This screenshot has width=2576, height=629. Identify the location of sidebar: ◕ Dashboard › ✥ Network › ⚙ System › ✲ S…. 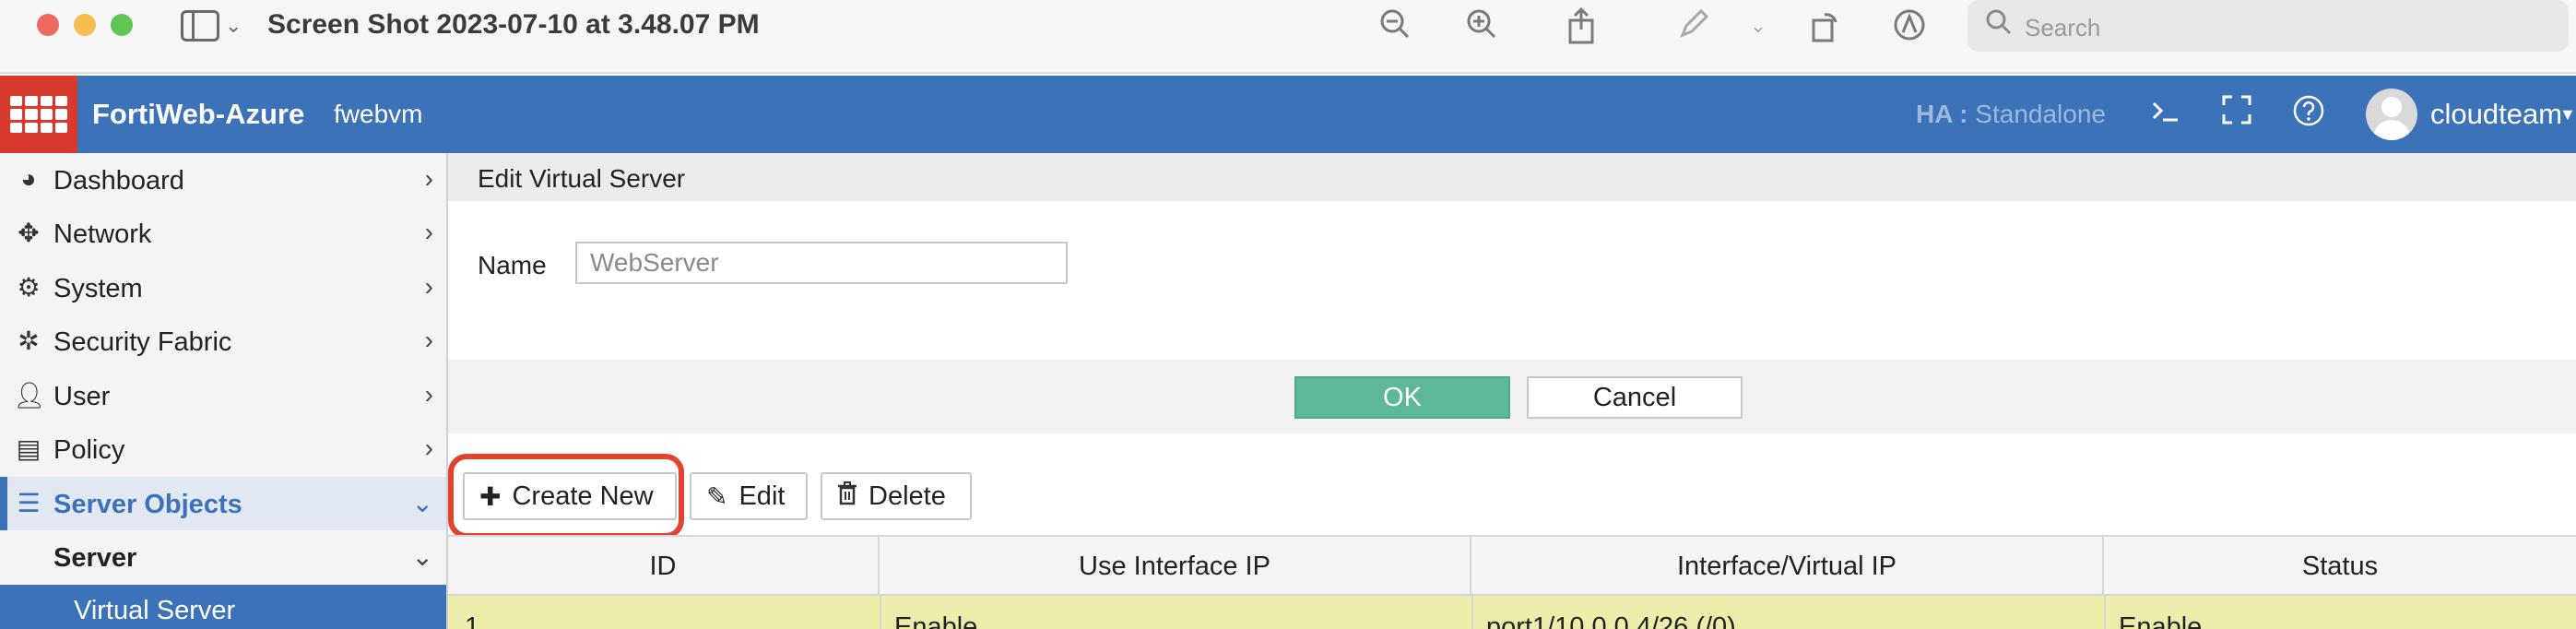
(224, 391).